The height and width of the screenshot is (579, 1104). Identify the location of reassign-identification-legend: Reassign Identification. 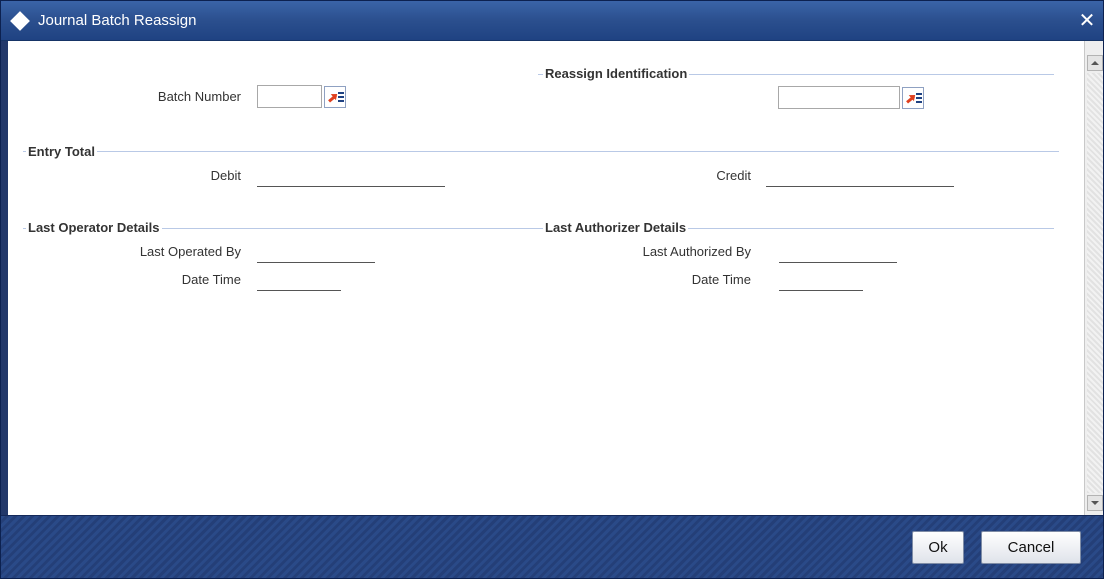
(616, 73).